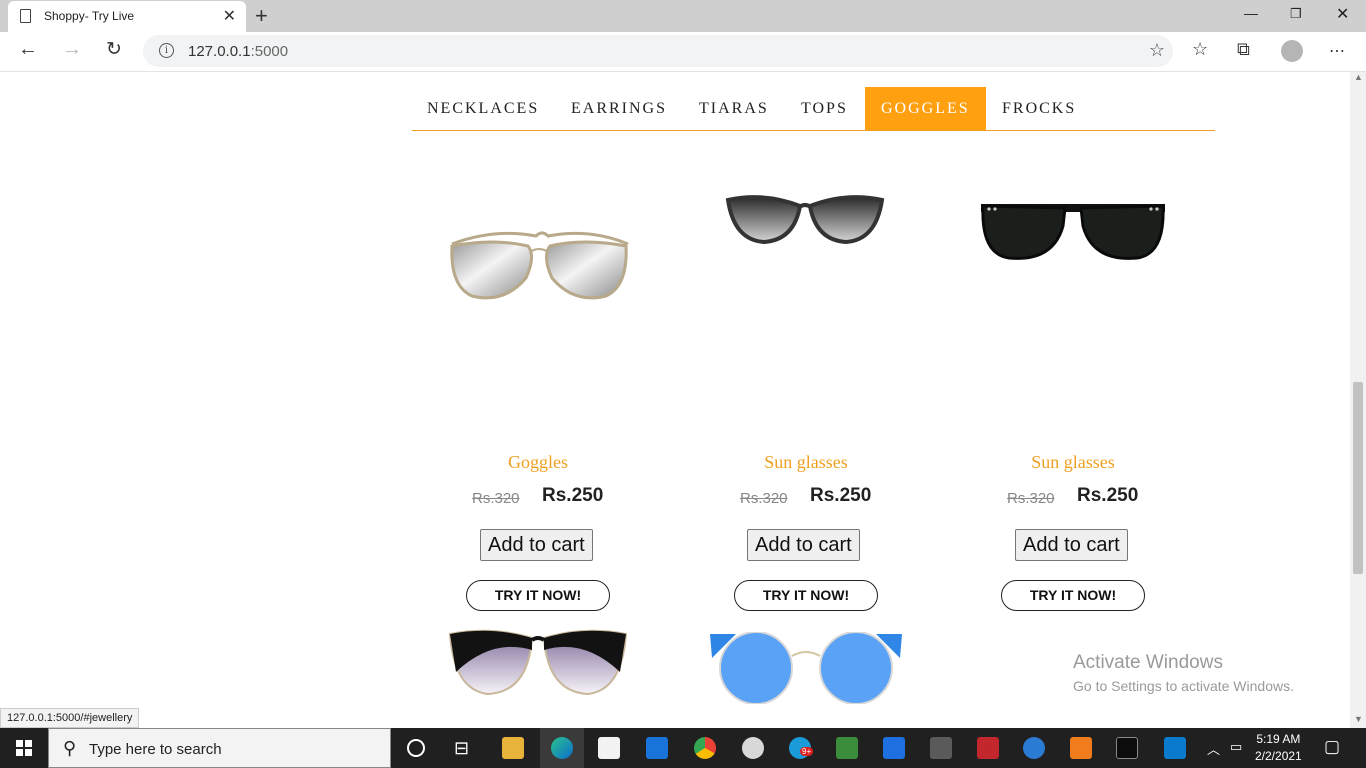  Describe the element at coordinates (1296, 14) in the screenshot. I see `restore-icon: ❐` at that location.